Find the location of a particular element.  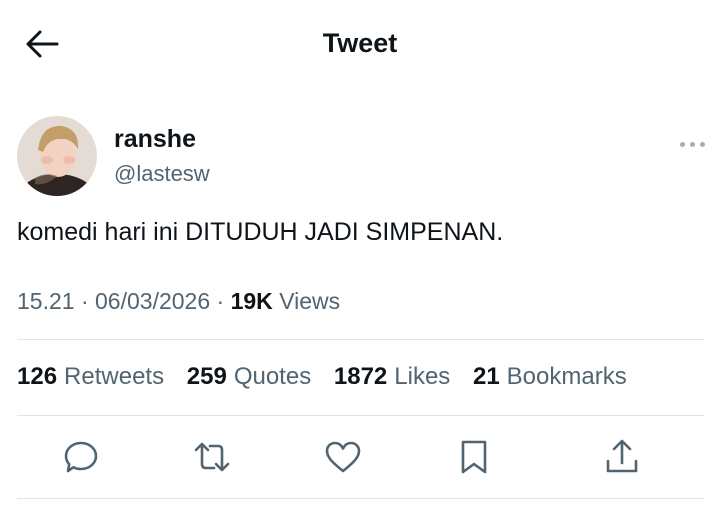

bookmark-icon is located at coordinates (474, 457).